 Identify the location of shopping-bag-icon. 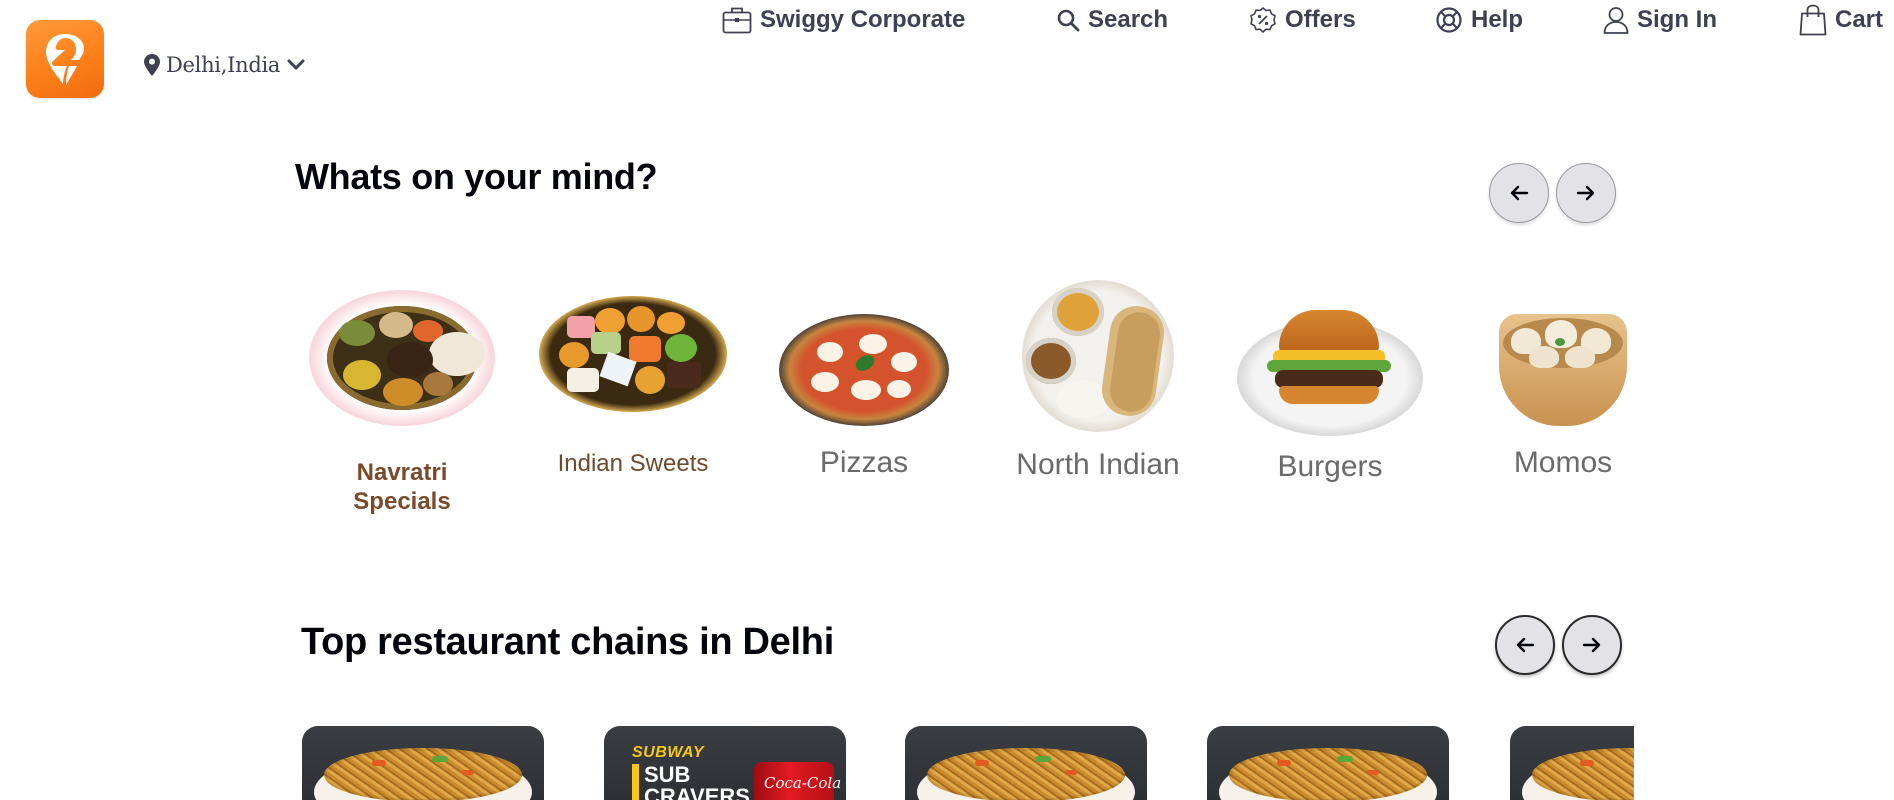
(1813, 20).